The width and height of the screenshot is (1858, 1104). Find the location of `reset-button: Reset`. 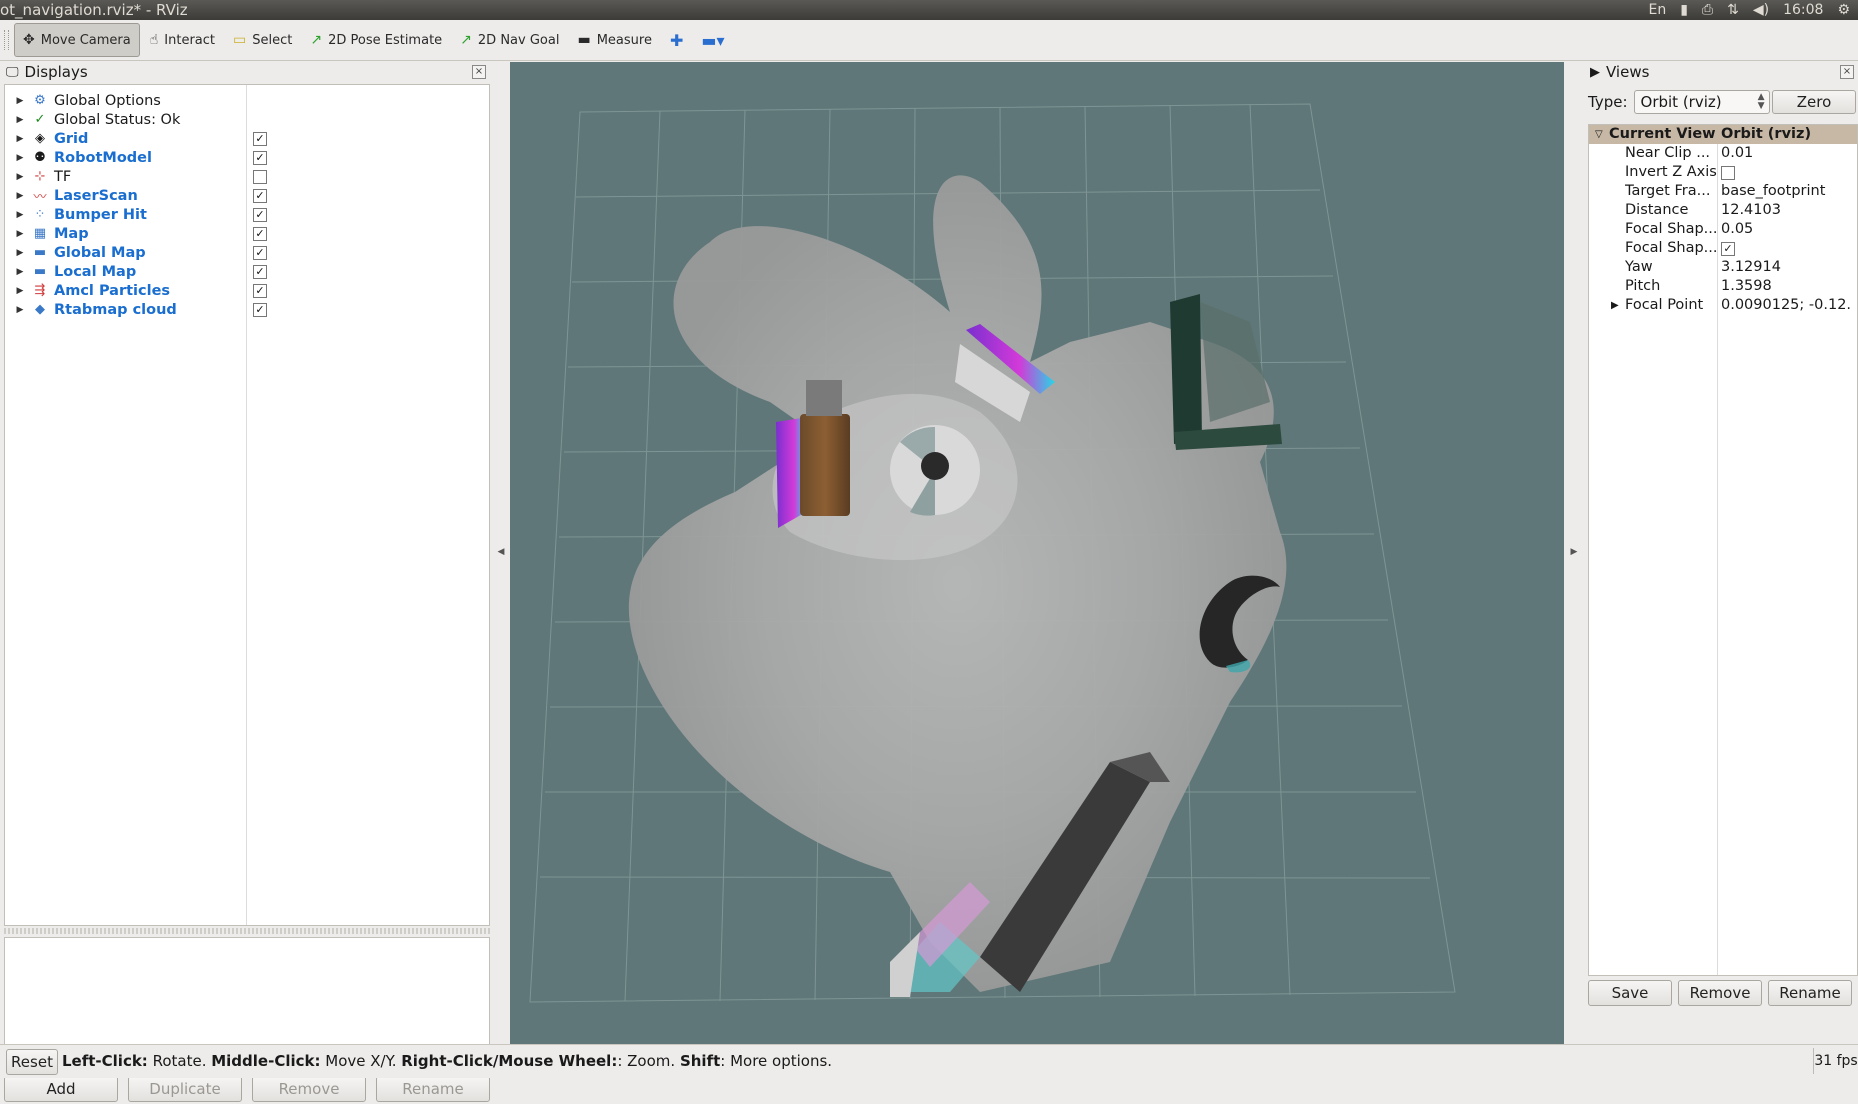

reset-button: Reset is located at coordinates (32, 1062).